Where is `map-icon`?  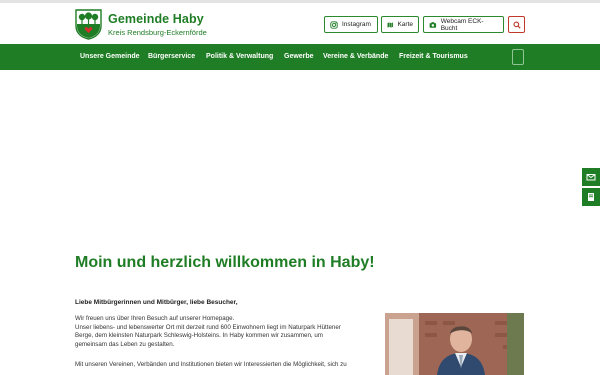 map-icon is located at coordinates (390, 24).